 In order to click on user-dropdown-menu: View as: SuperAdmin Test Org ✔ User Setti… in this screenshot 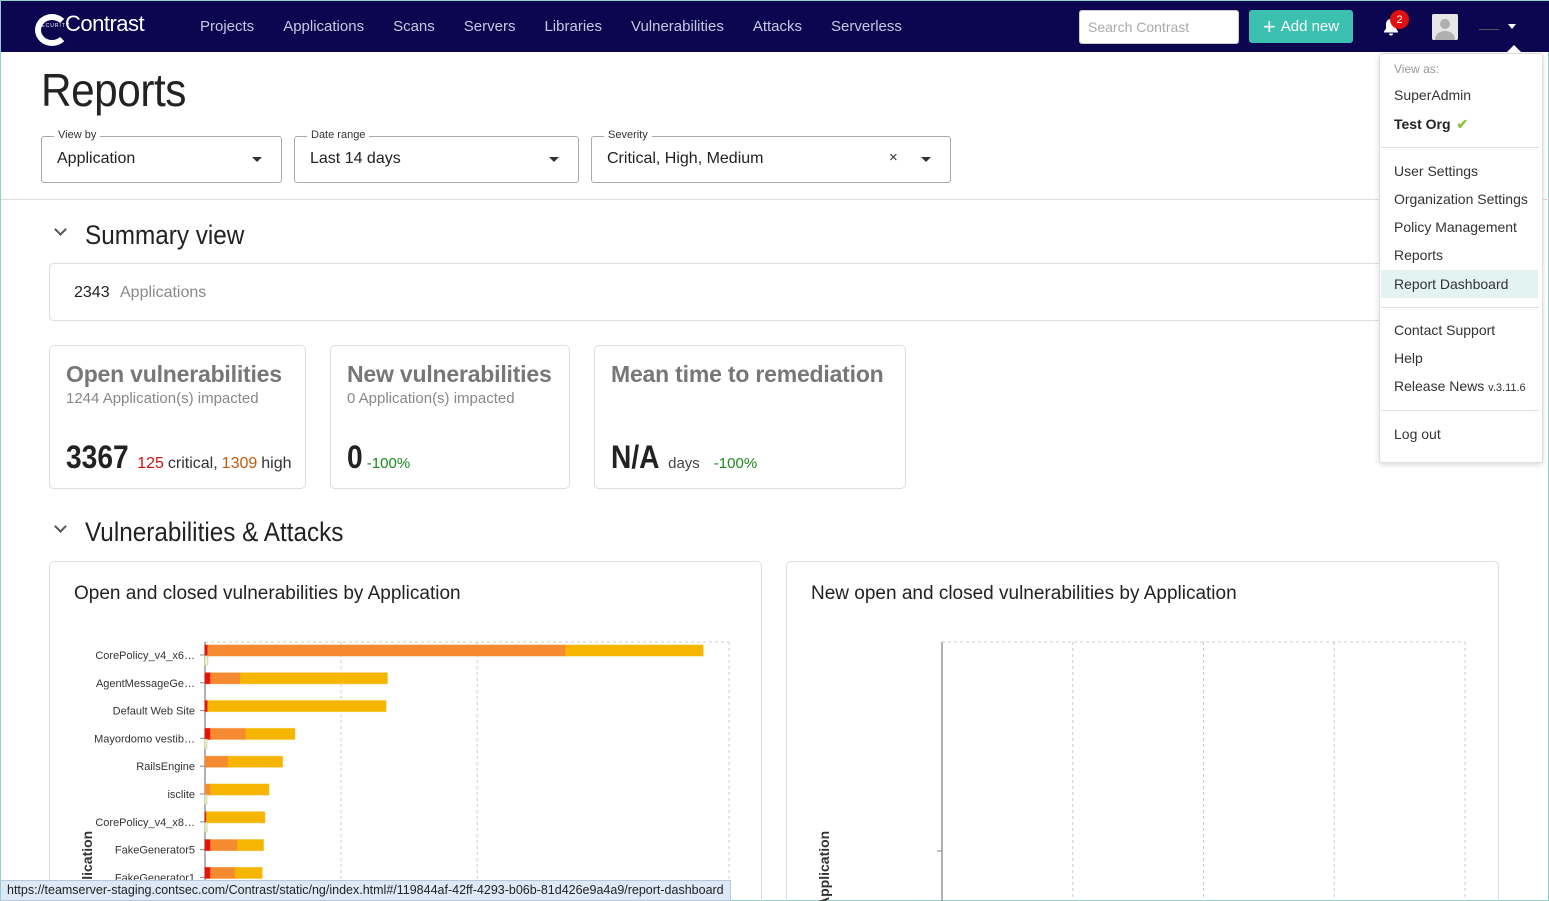, I will do `click(1461, 258)`.